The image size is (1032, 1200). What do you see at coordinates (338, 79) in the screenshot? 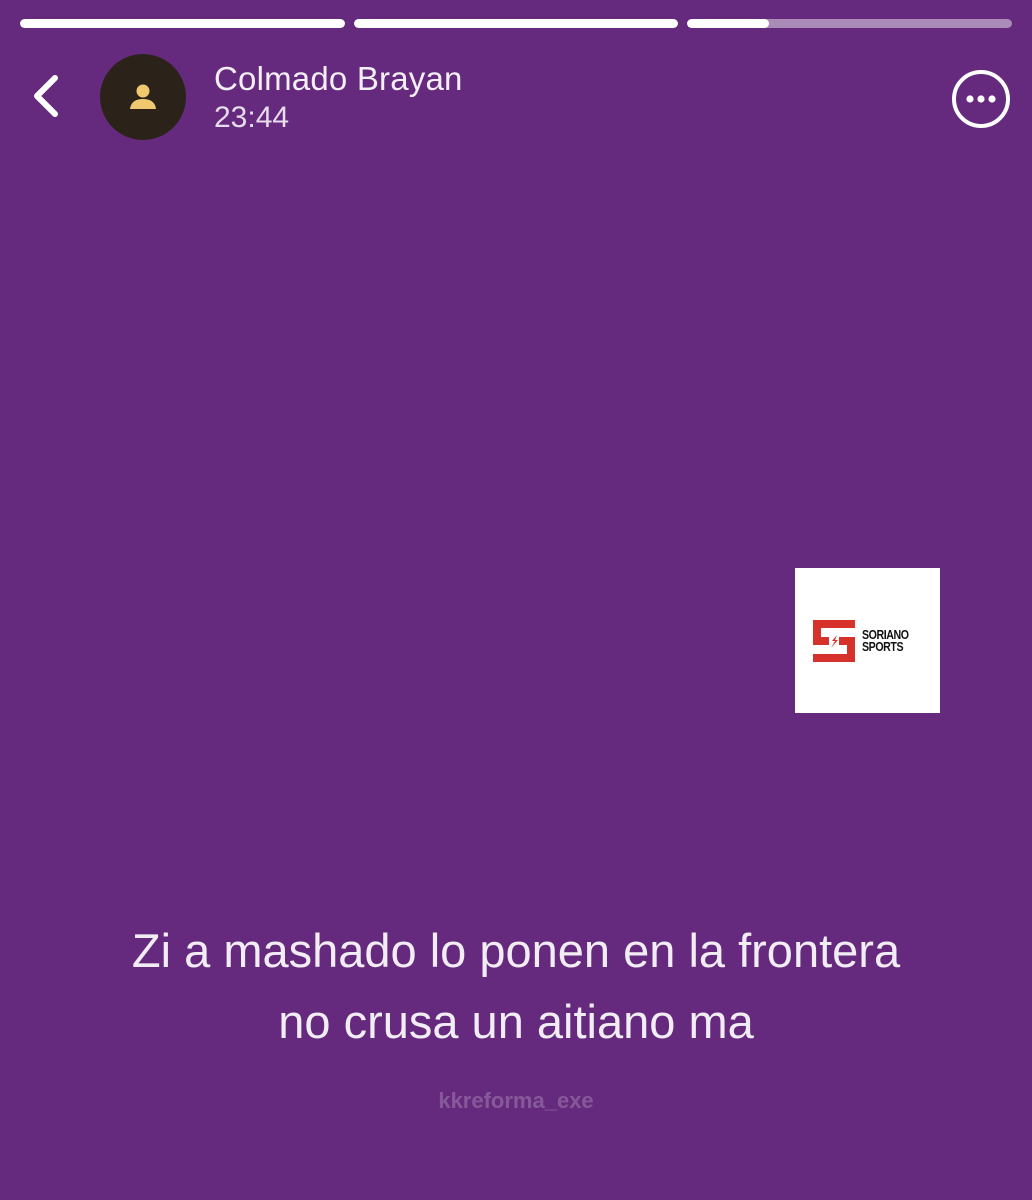
I see `story-username: Colmado Brayan` at bounding box center [338, 79].